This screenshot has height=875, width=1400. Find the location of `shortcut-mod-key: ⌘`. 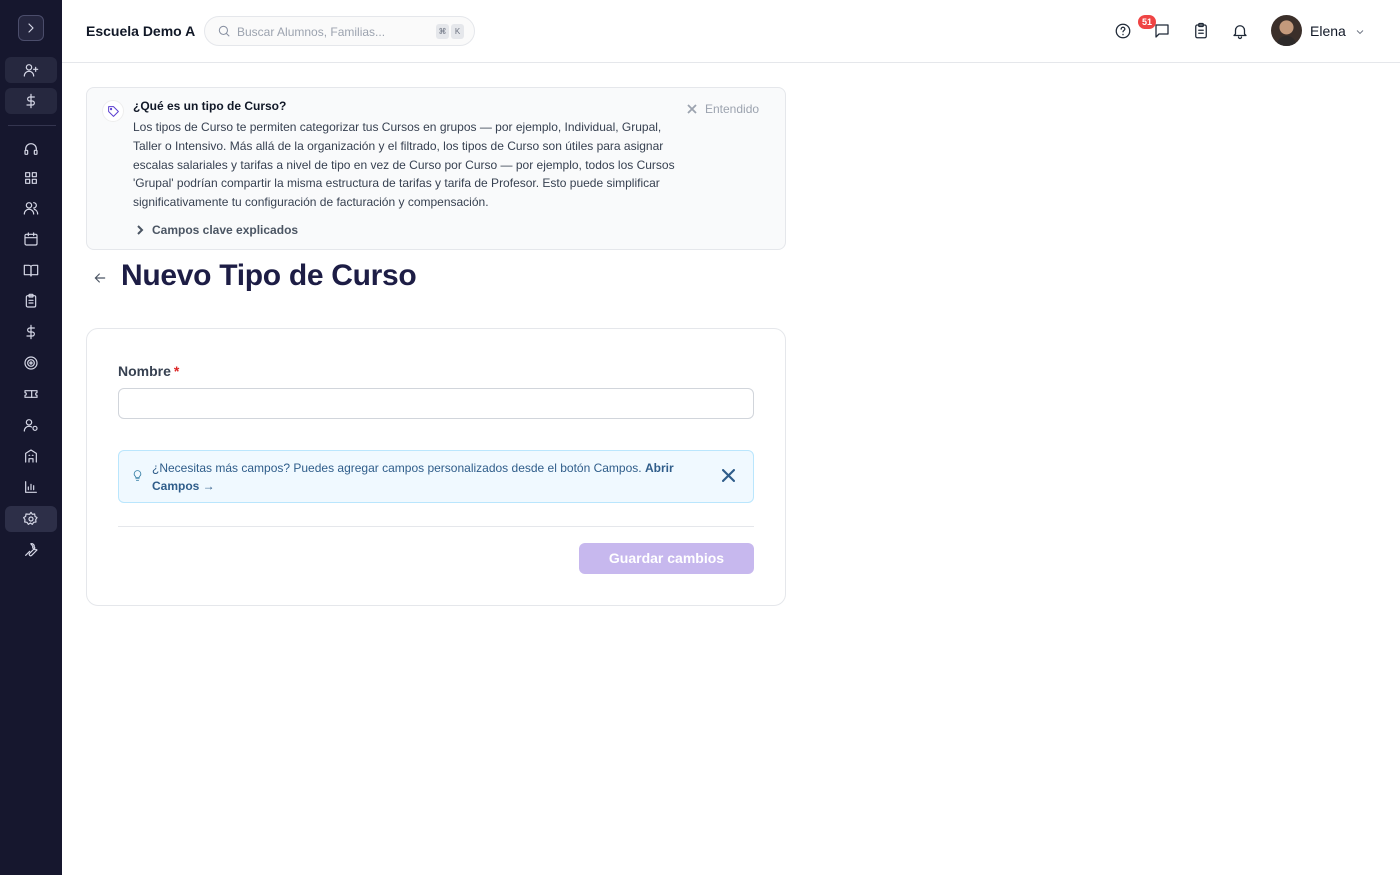

shortcut-mod-key: ⌘ is located at coordinates (442, 31).